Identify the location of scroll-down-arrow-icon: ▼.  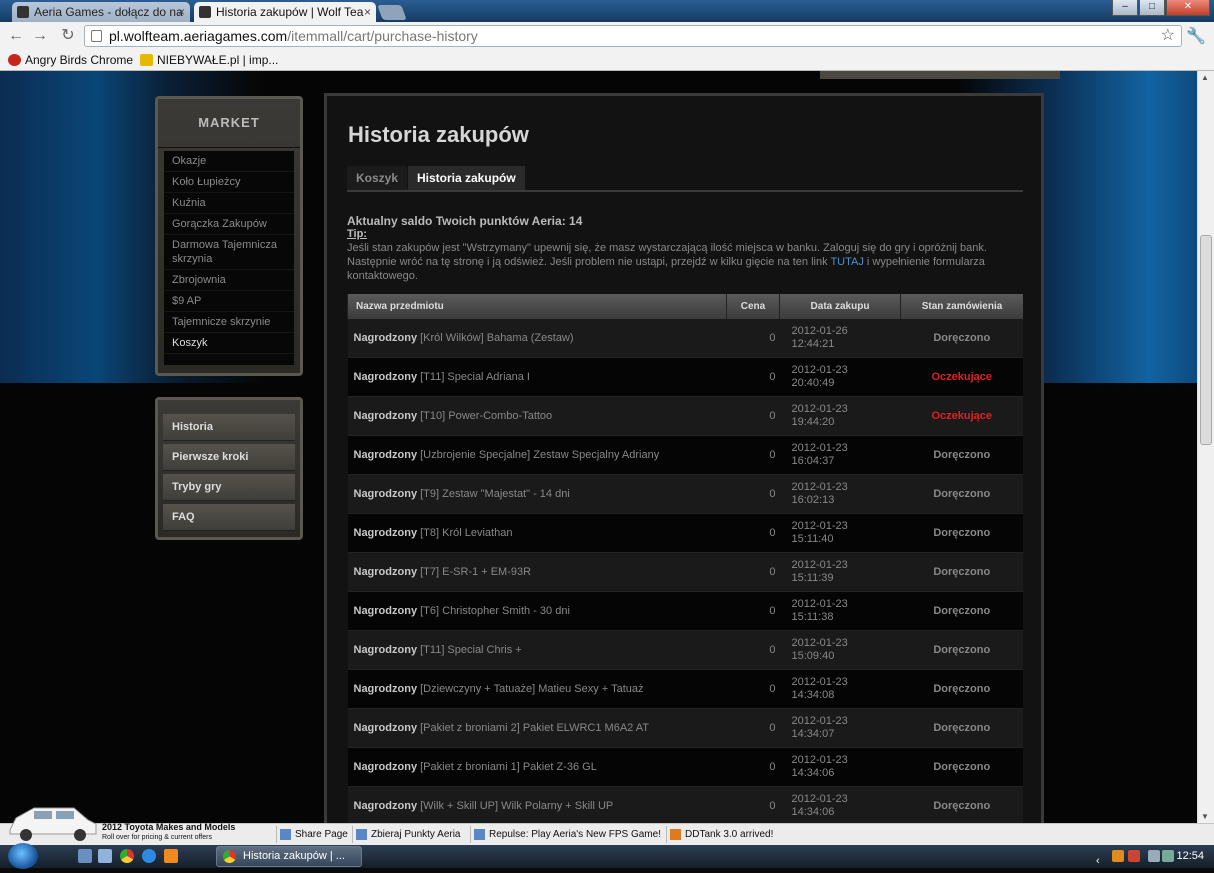
(1205, 816).